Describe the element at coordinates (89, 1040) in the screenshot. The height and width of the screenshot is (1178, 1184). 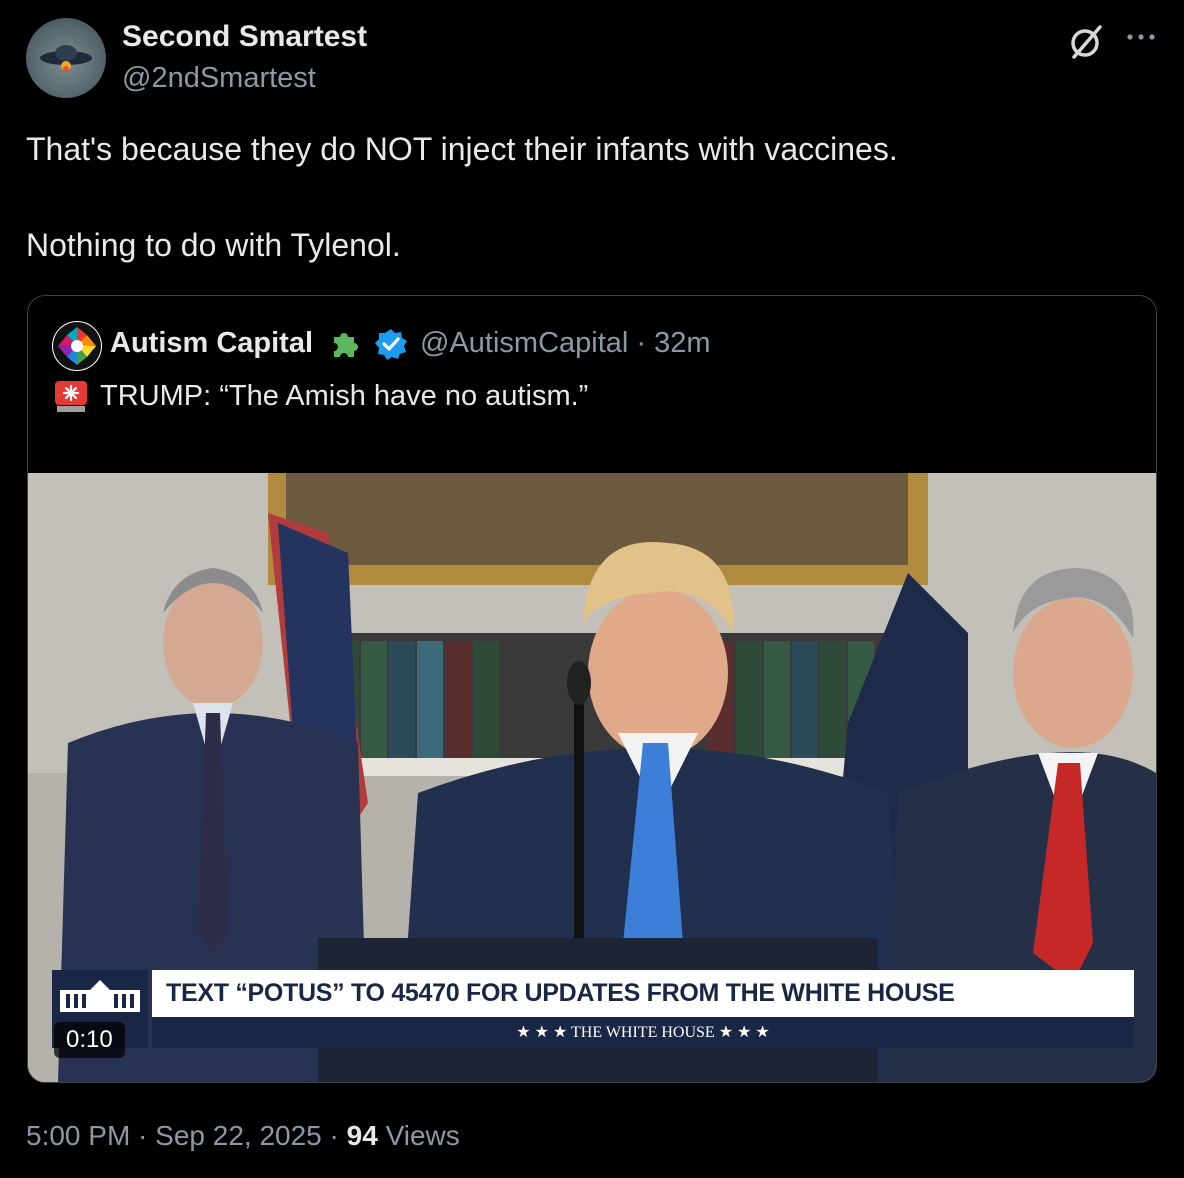
I see `video-duration: 0:10` at that location.